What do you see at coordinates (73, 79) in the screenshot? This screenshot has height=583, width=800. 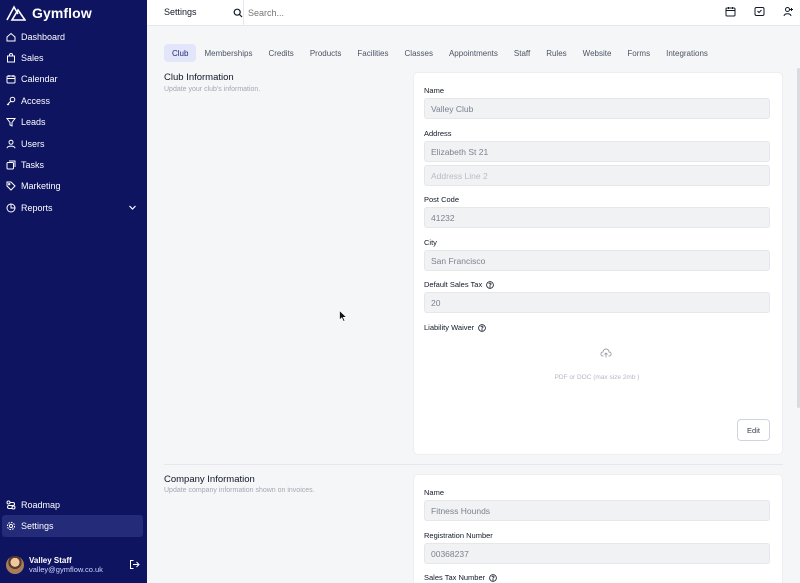 I see `sidebar-item-calendar: Calendar` at bounding box center [73, 79].